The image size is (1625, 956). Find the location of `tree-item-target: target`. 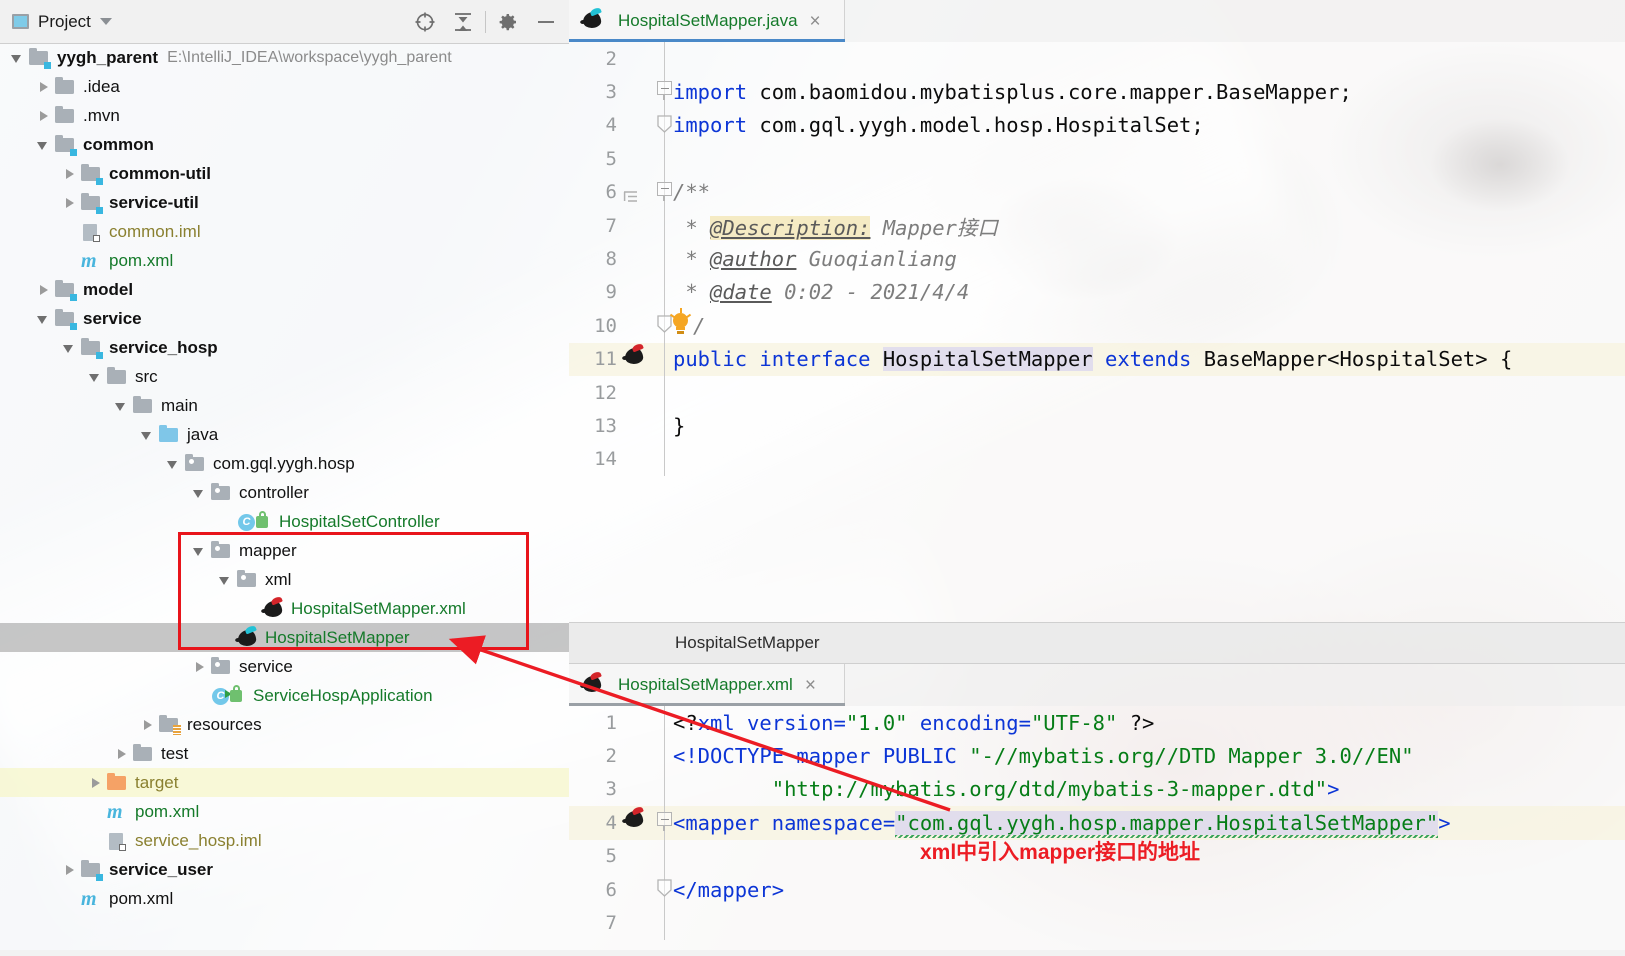

tree-item-target: target is located at coordinates (284, 782).